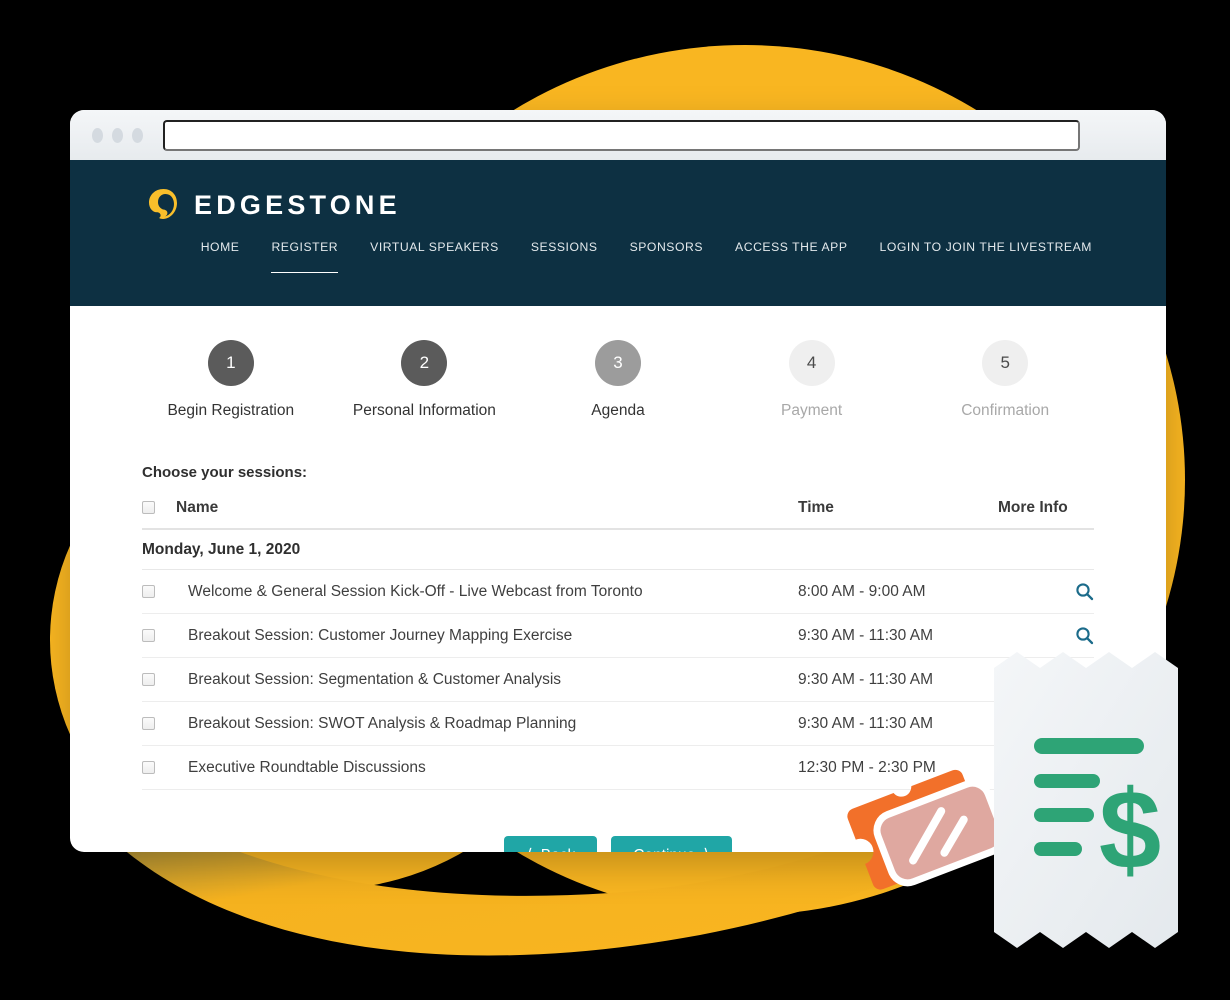 This screenshot has width=1230, height=1000. Describe the element at coordinates (487, 514) in the screenshot. I see `column-header-name: Name` at that location.